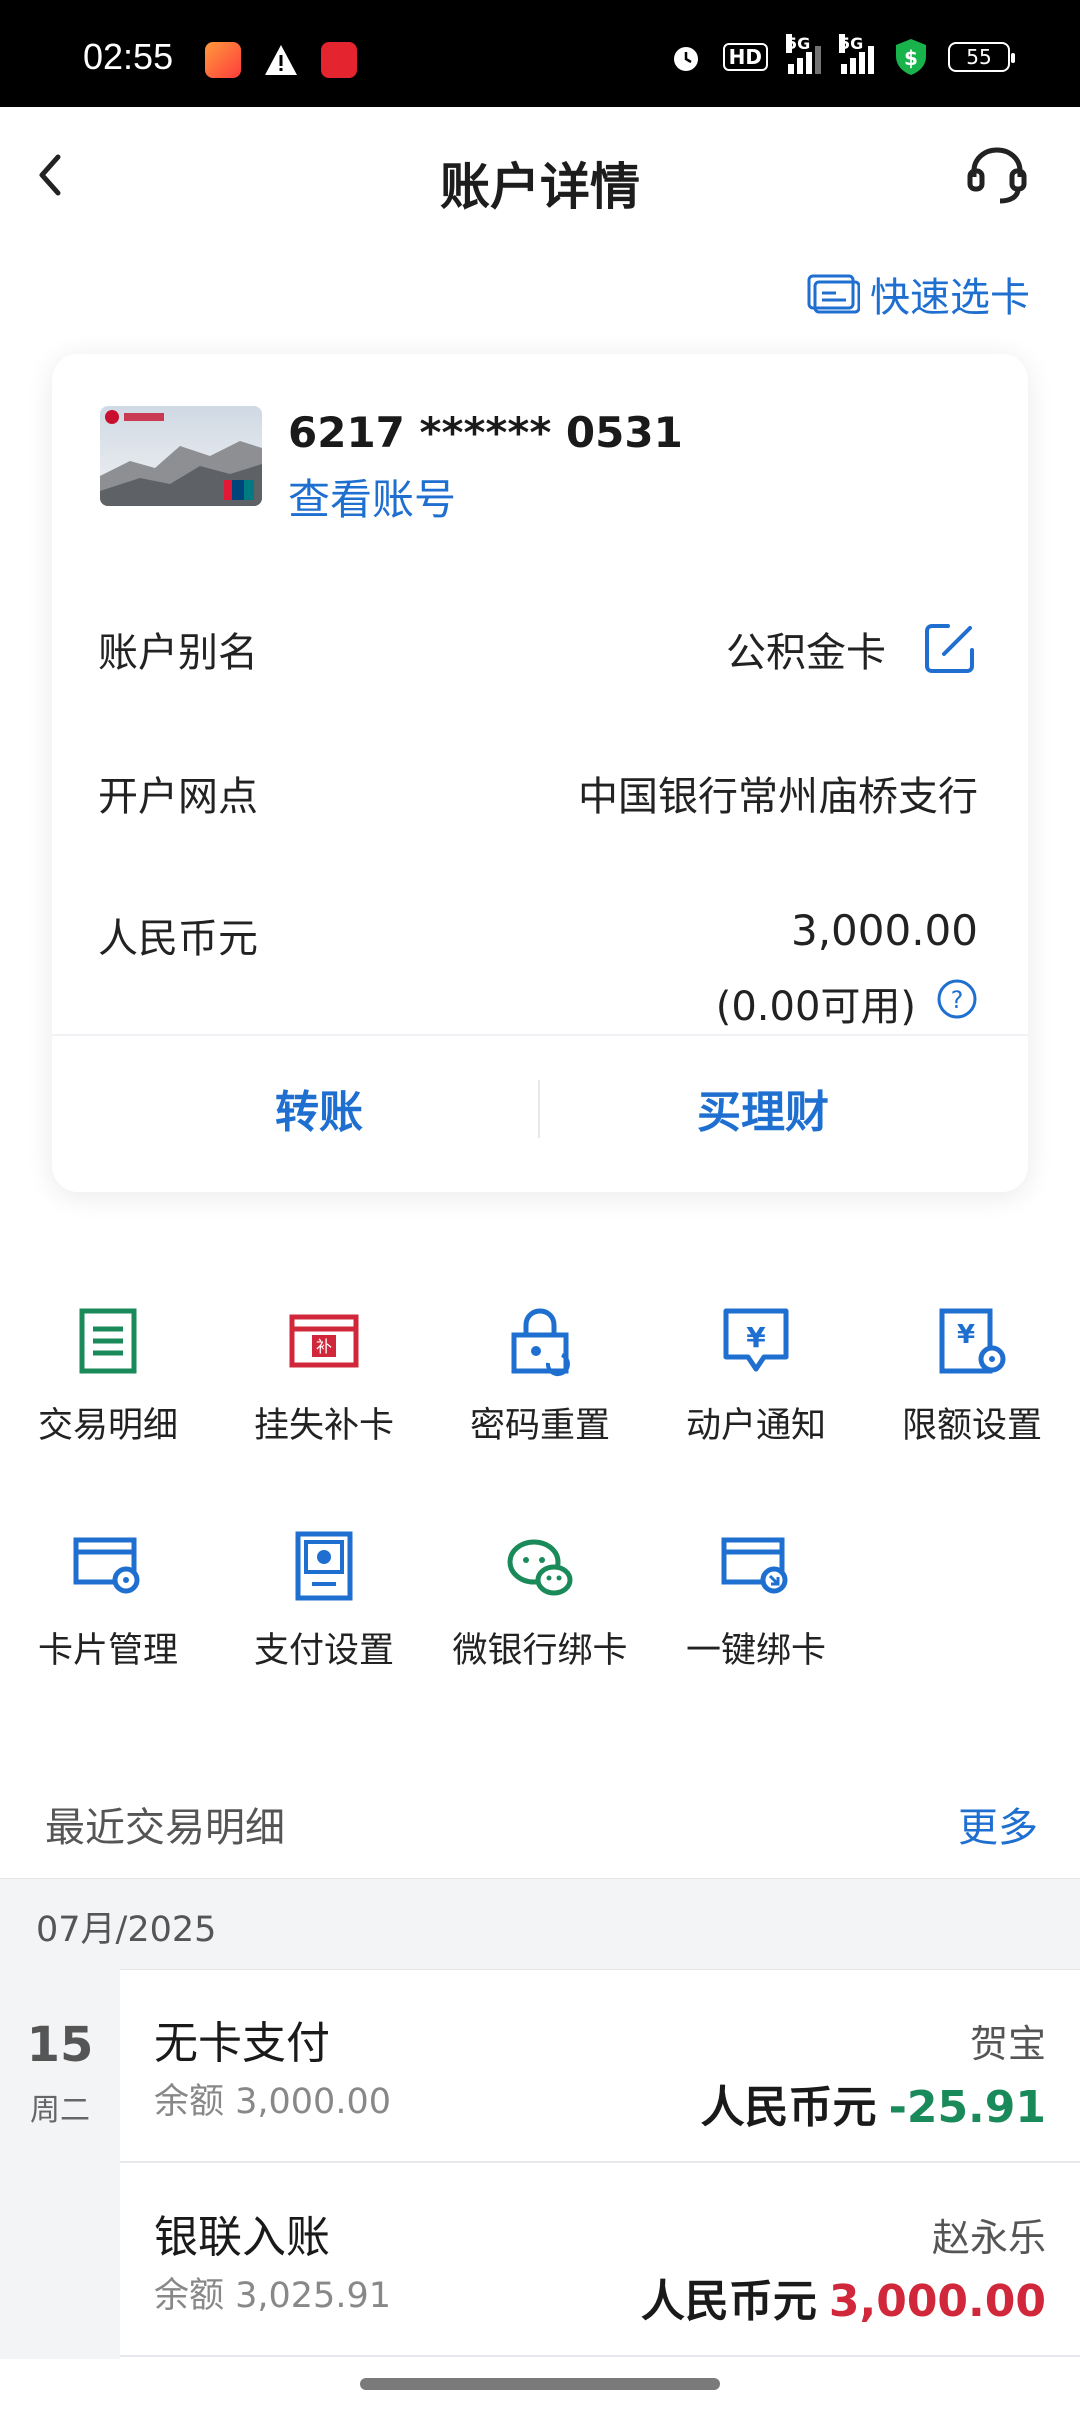 The image size is (1080, 2412). Describe the element at coordinates (178, 653) in the screenshot. I see `alias-label: 账户别名` at that location.